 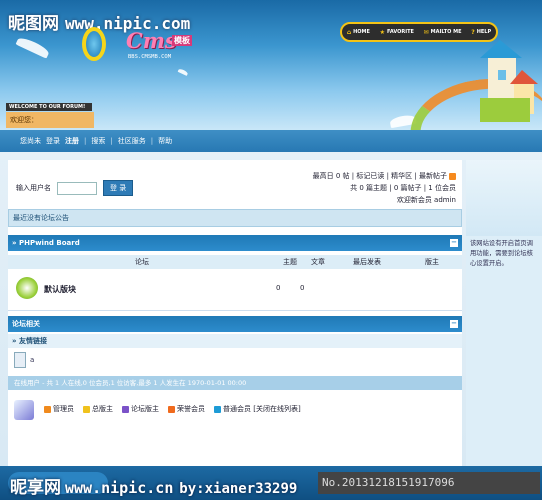 I want to click on nav-register-link: 注册, so click(x=72, y=141).